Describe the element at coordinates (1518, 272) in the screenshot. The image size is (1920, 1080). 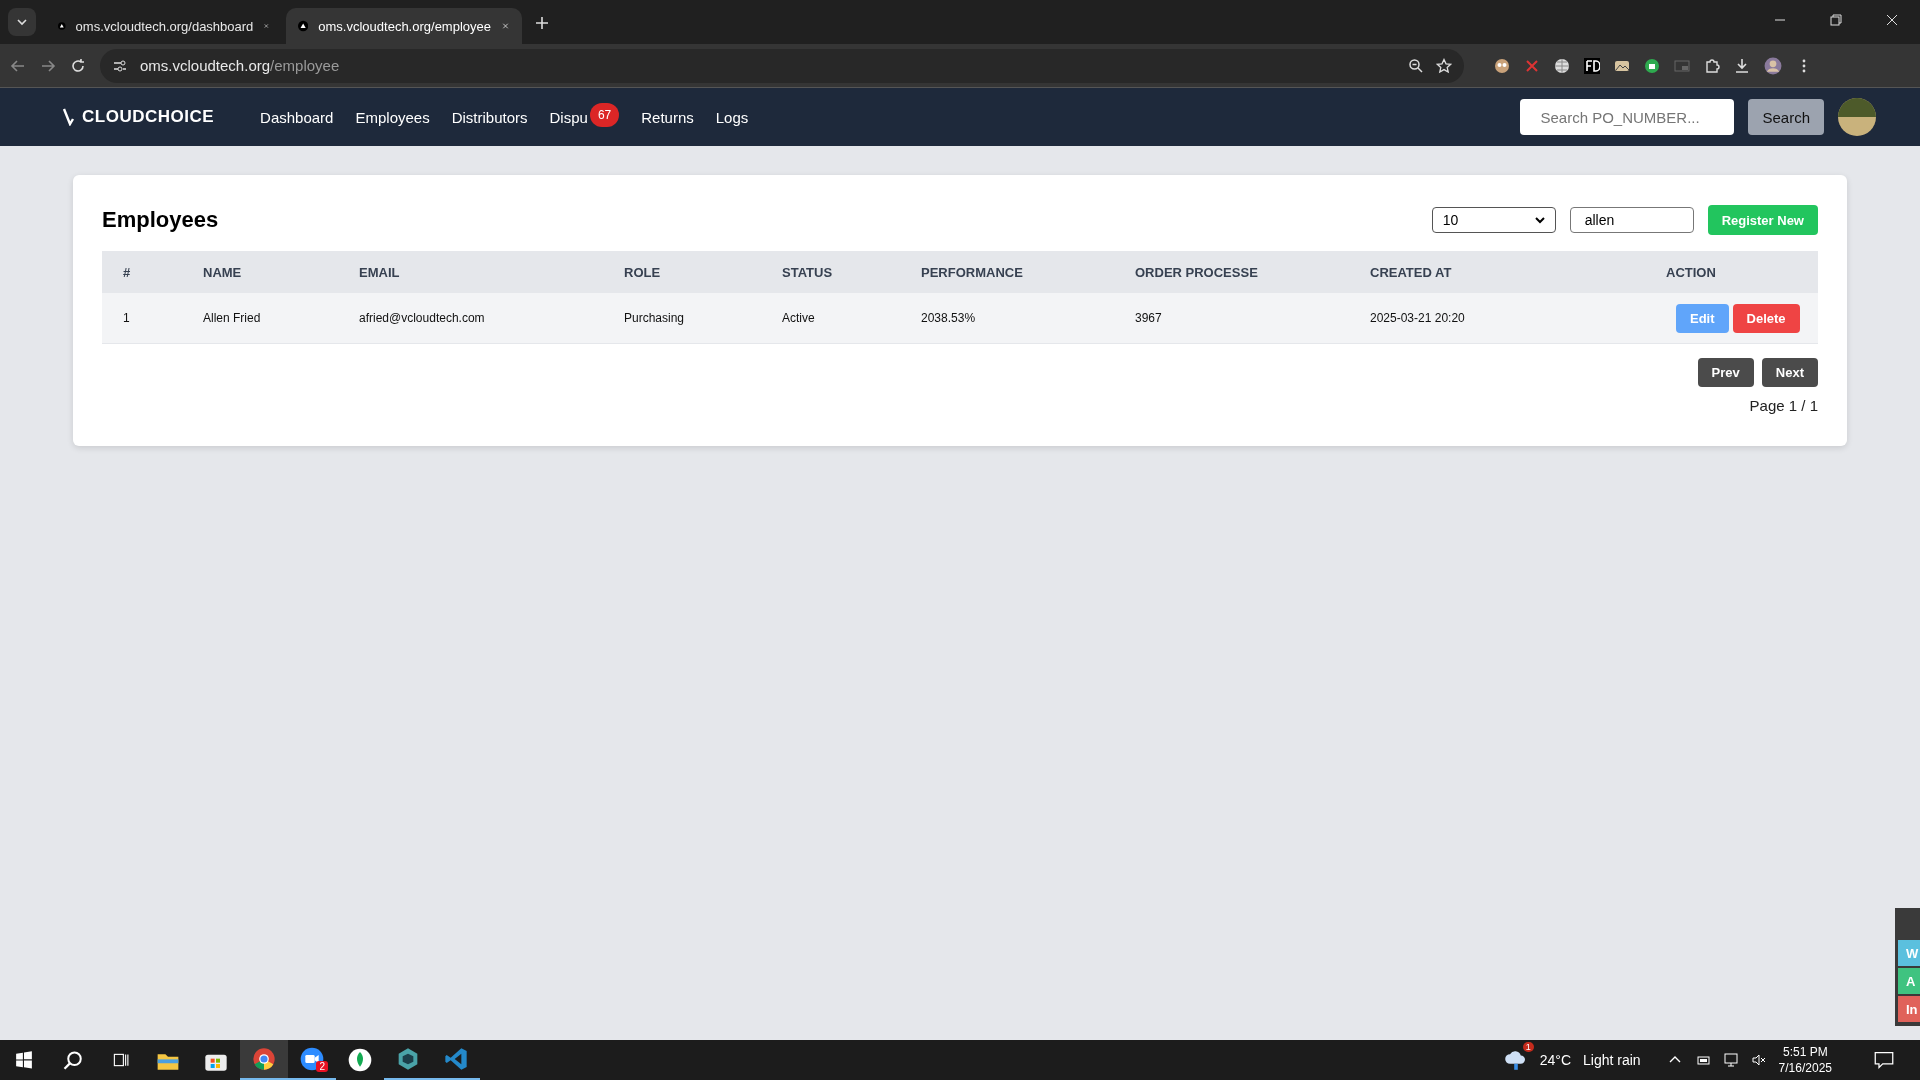
I see `column-header: CREATED AT` at that location.